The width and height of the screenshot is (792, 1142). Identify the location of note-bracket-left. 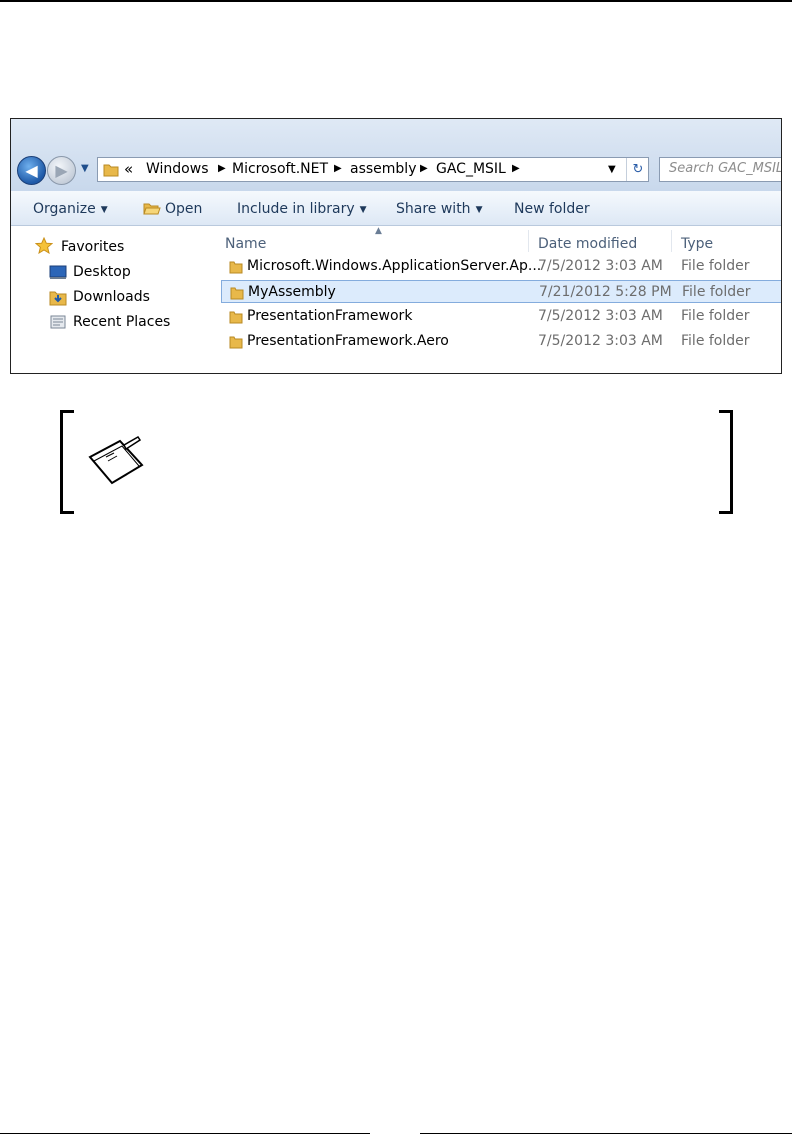
(67, 462).